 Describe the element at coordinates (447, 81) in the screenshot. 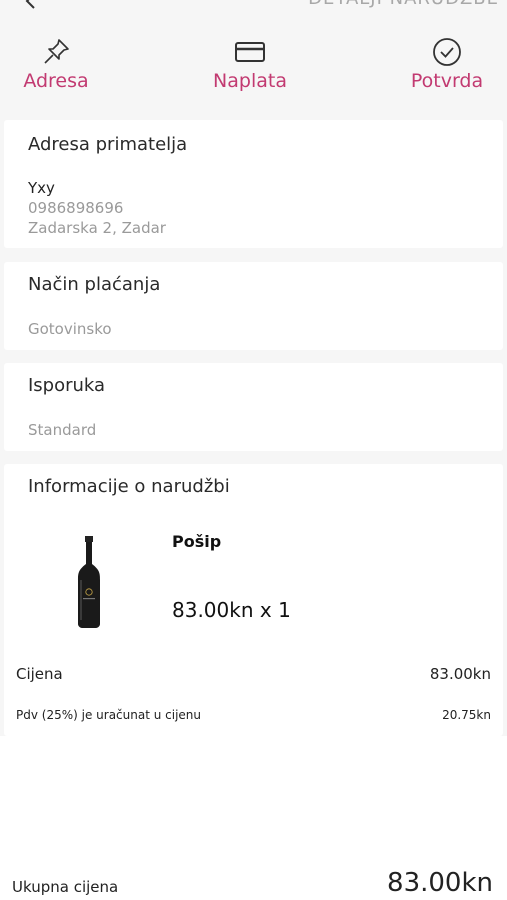

I see `step-label: Potvrda` at that location.